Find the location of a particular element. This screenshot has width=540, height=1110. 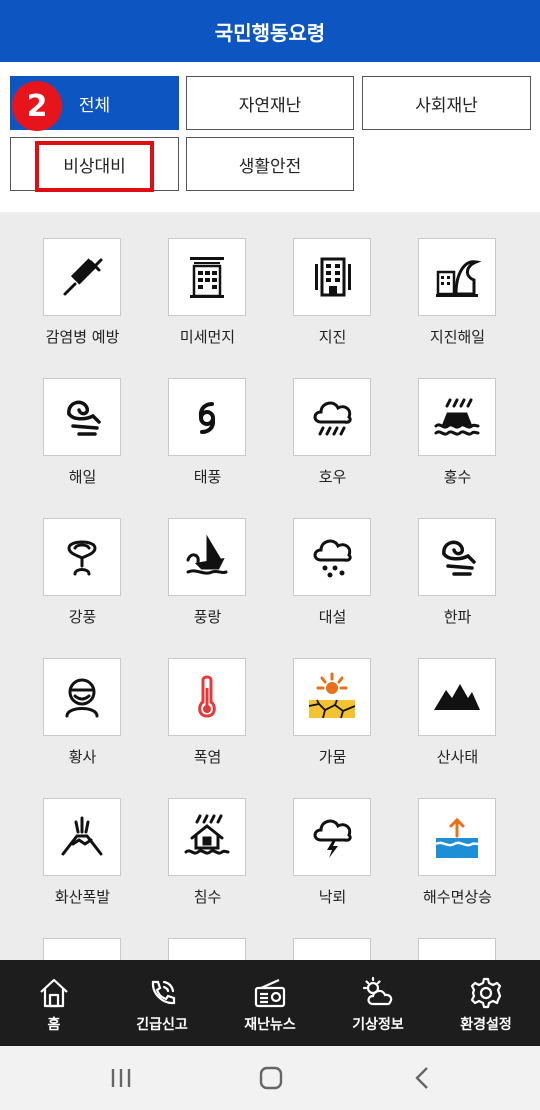

guide-item-drought: 가뭄 is located at coordinates (312, 702).